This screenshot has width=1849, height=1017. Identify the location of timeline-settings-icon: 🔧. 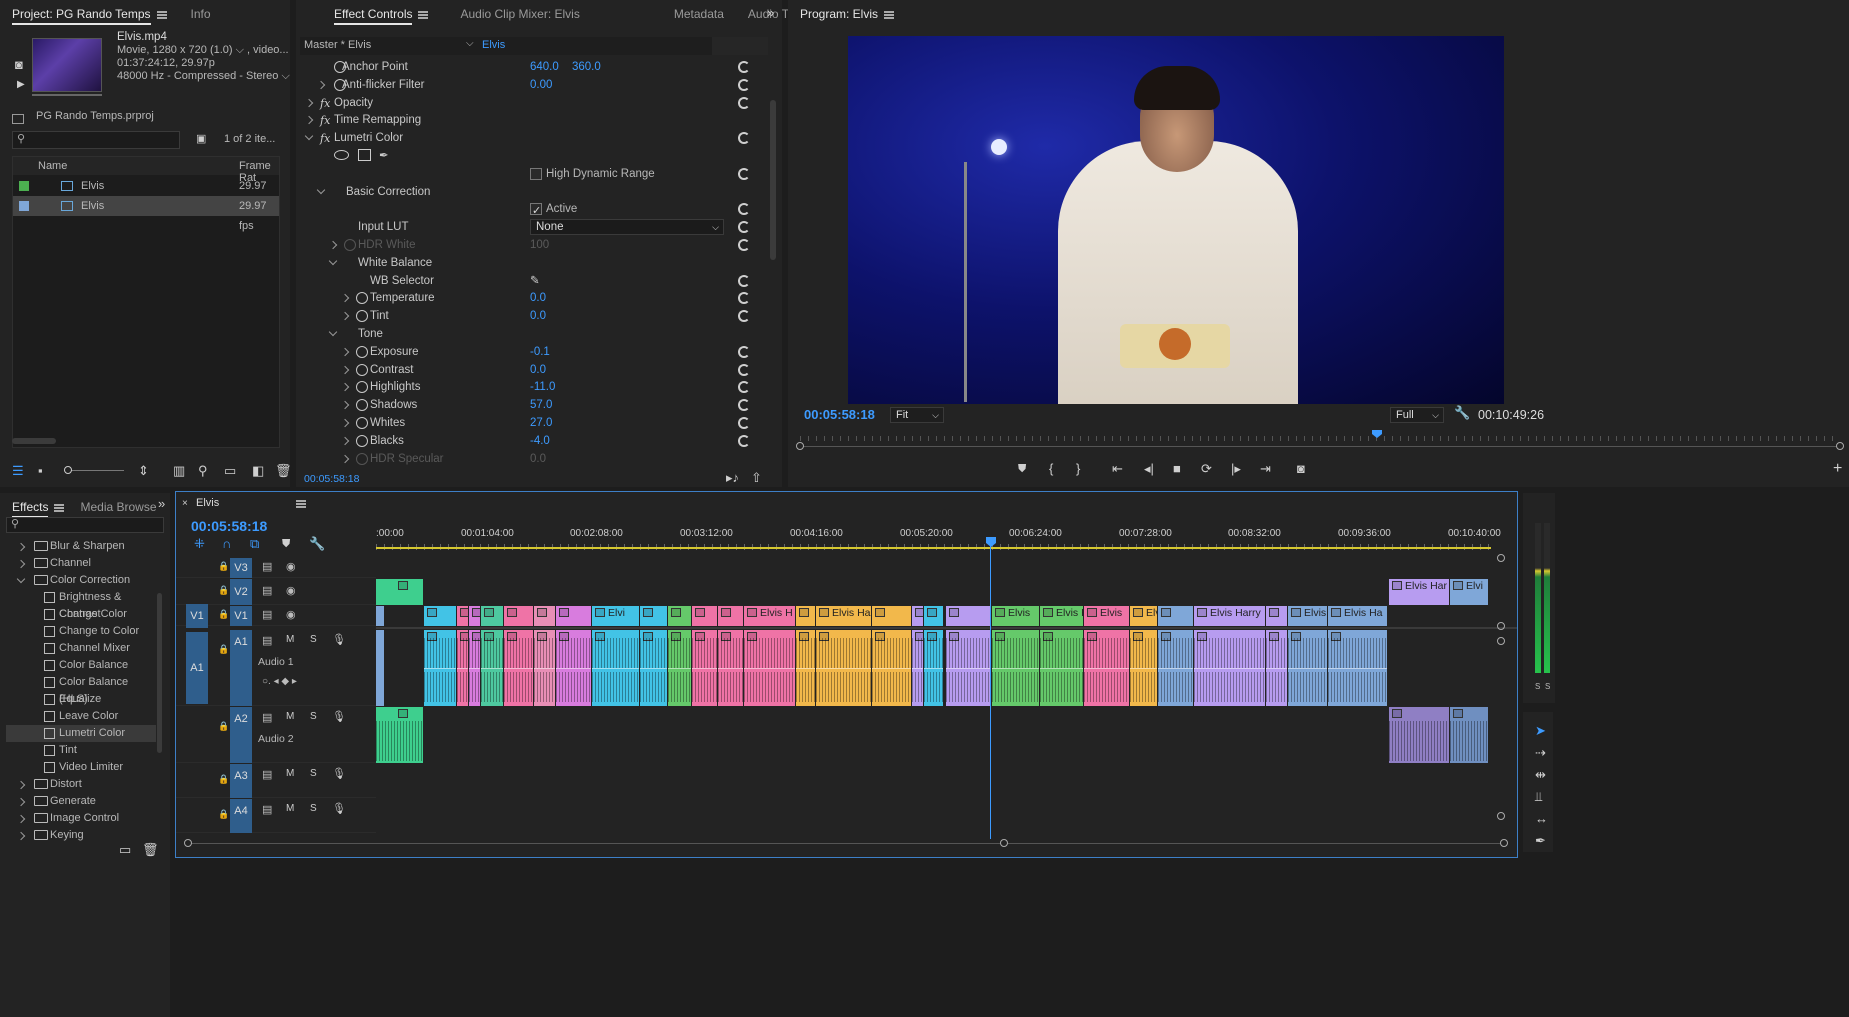
(317, 544).